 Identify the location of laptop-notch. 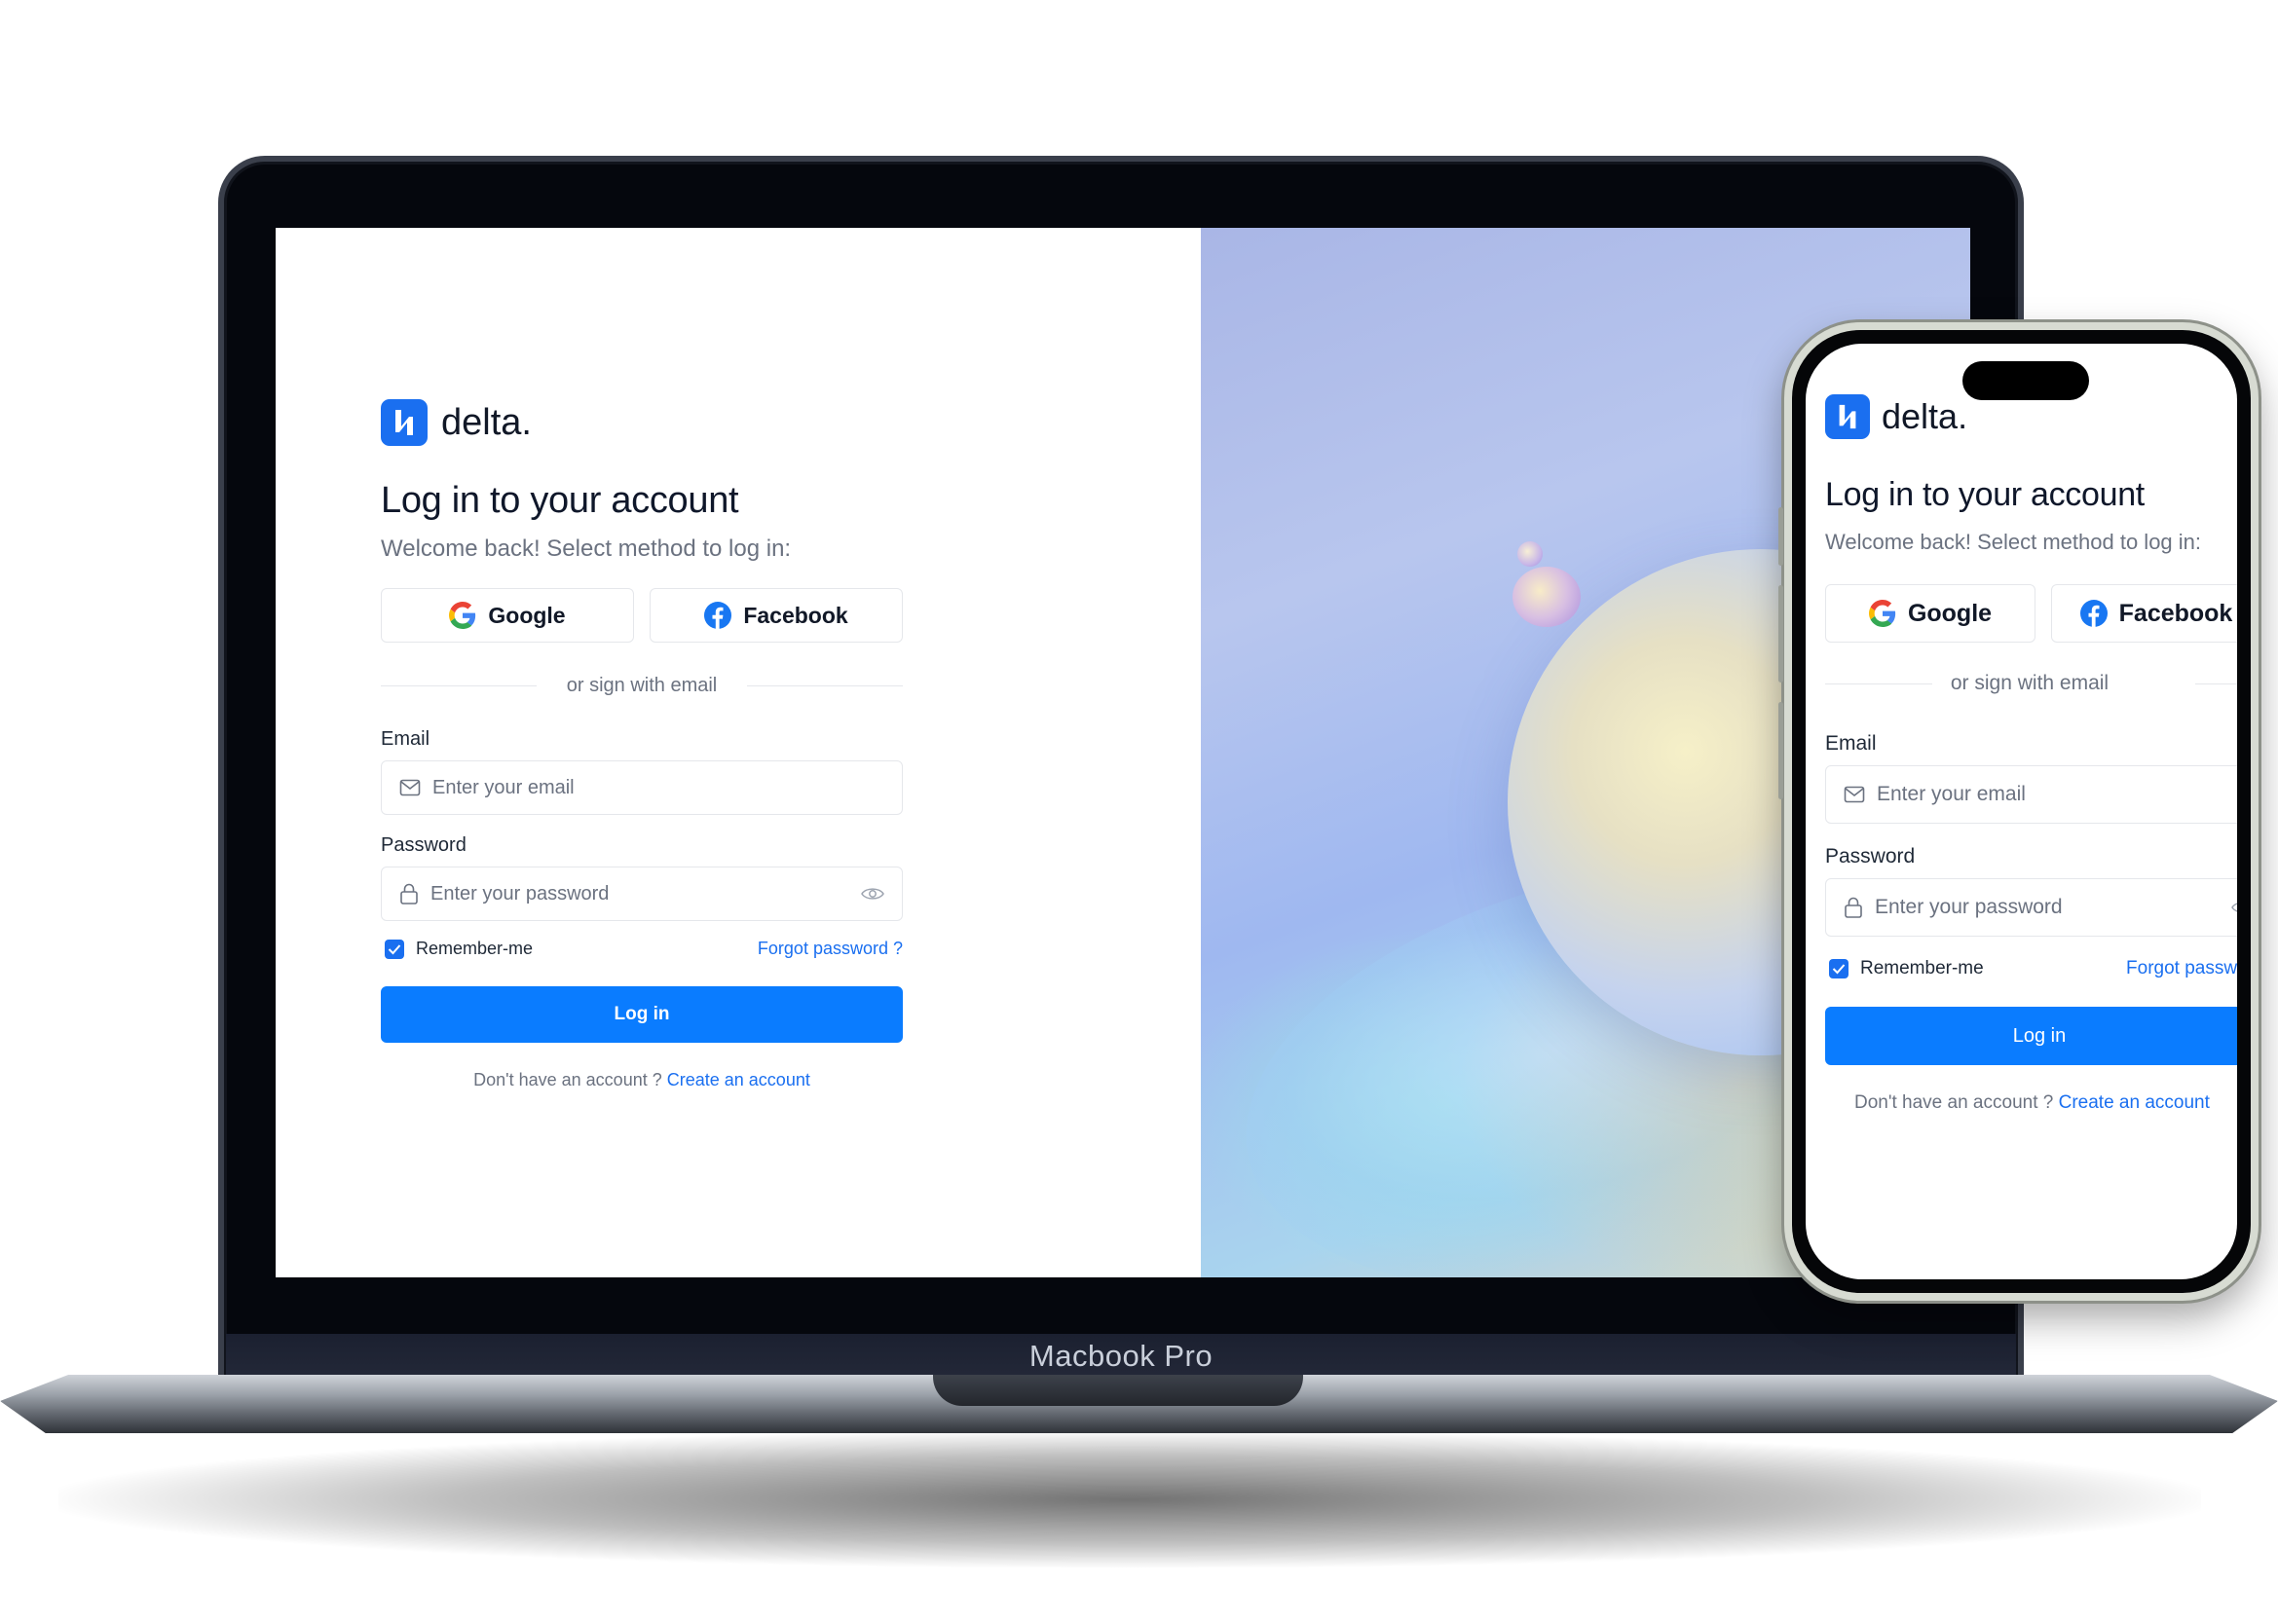
(1118, 1390).